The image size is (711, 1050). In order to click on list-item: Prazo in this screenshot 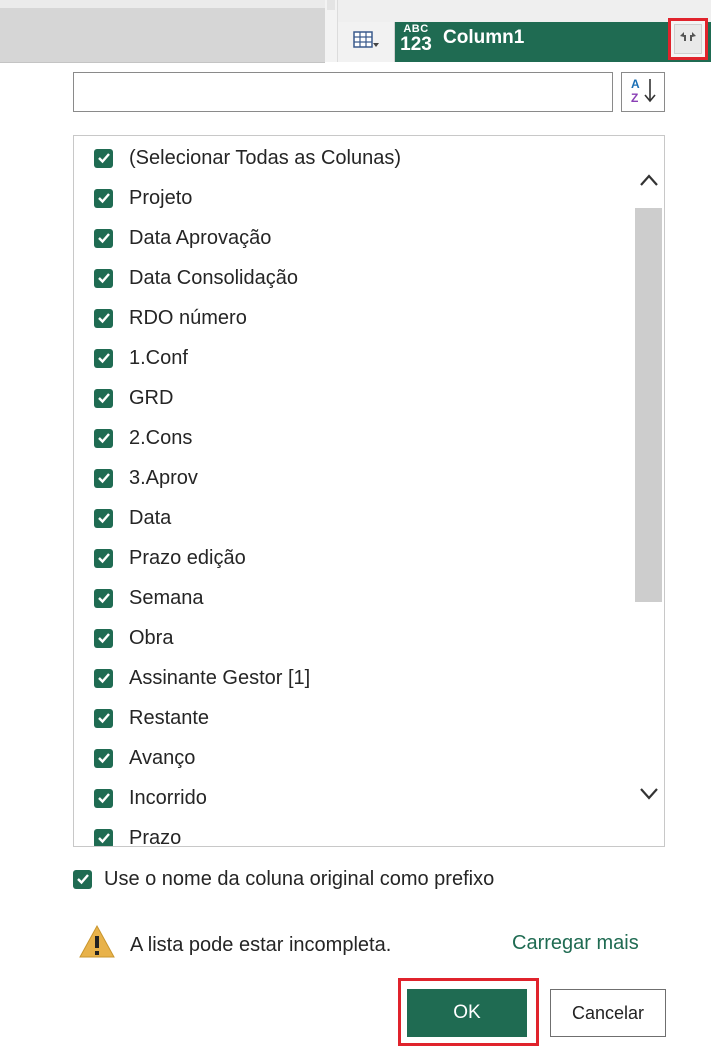, I will do `click(138, 834)`.